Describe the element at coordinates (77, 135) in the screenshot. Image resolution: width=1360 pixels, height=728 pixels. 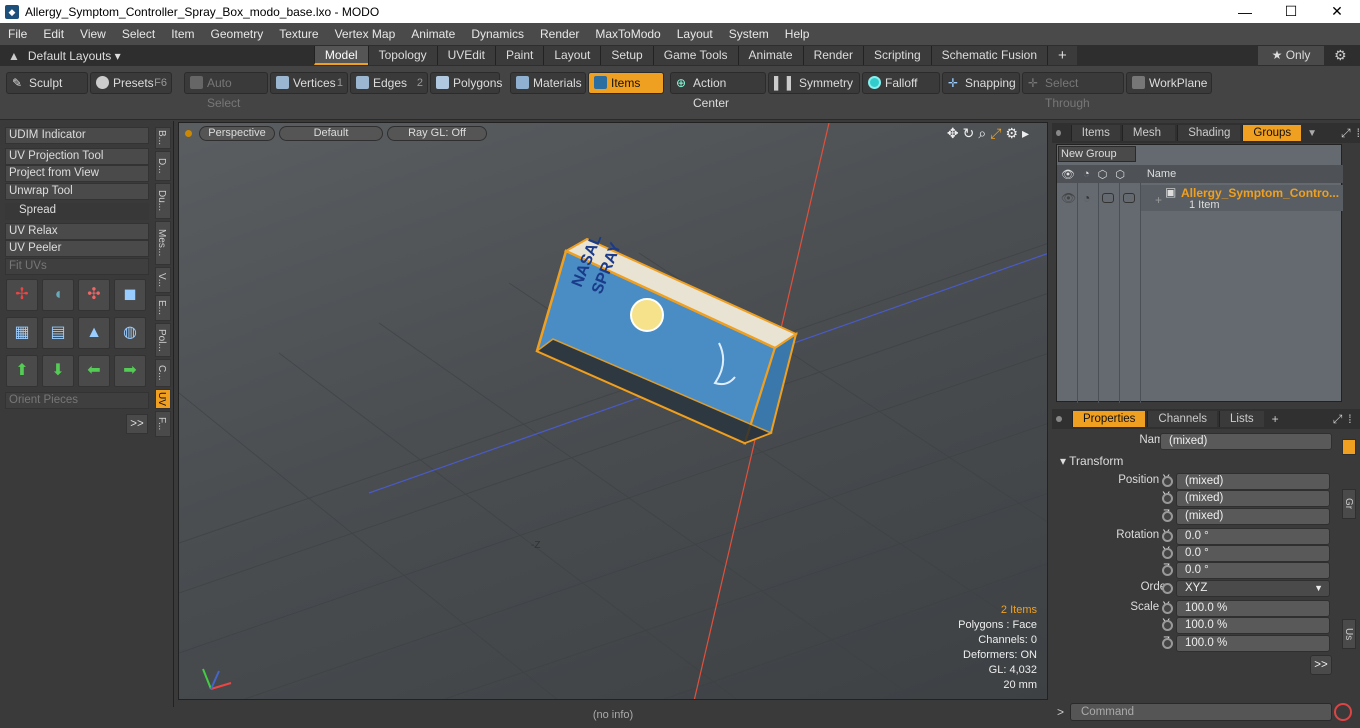
I see `udim-indicator-button: UDIM Indicator` at that location.